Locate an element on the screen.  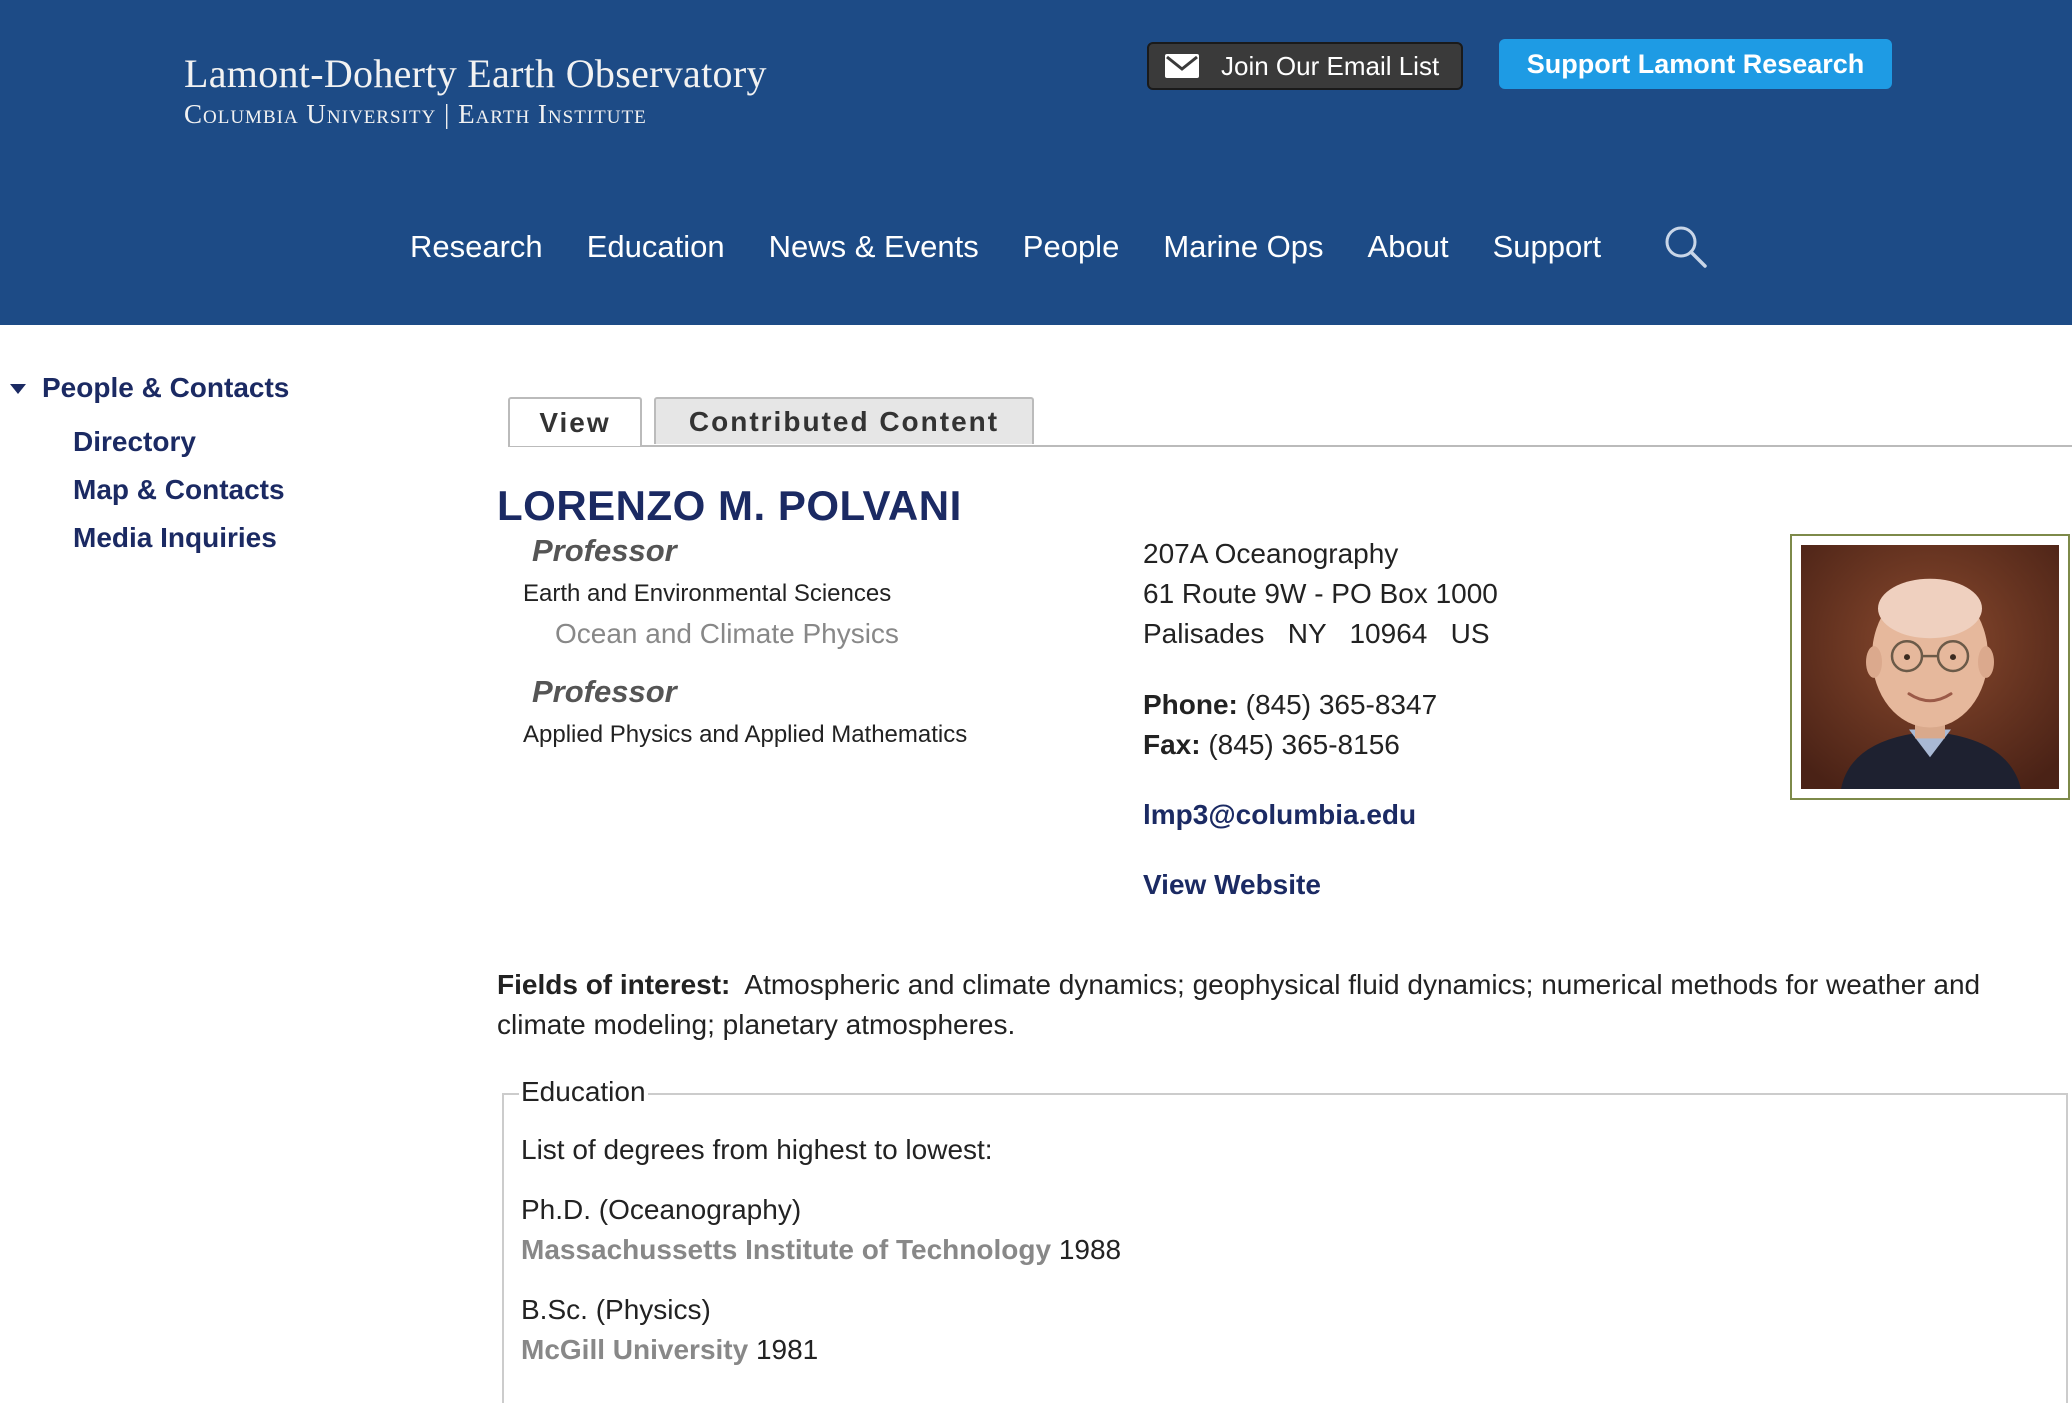
nav-research: Research is located at coordinates (476, 247).